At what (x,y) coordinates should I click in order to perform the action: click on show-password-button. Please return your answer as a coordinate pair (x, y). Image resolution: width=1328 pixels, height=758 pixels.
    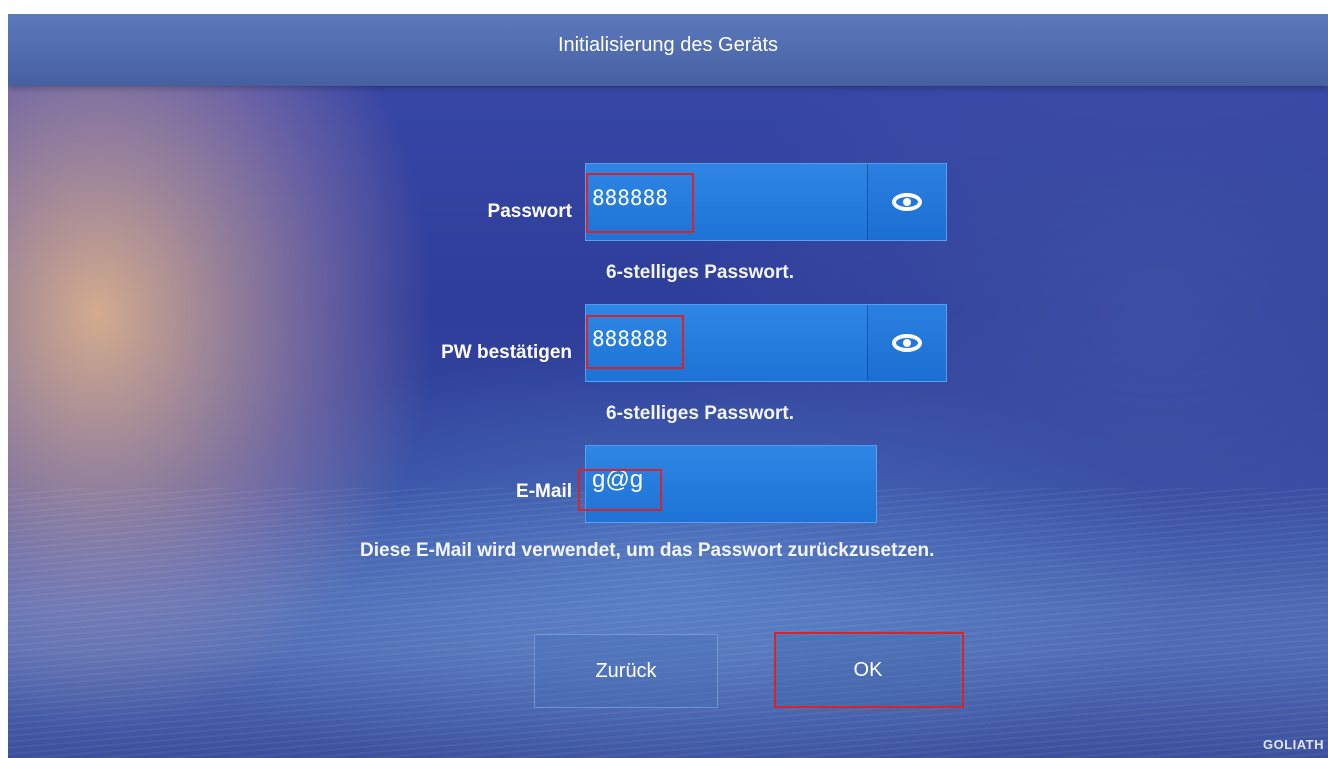
    Looking at the image, I should click on (906, 202).